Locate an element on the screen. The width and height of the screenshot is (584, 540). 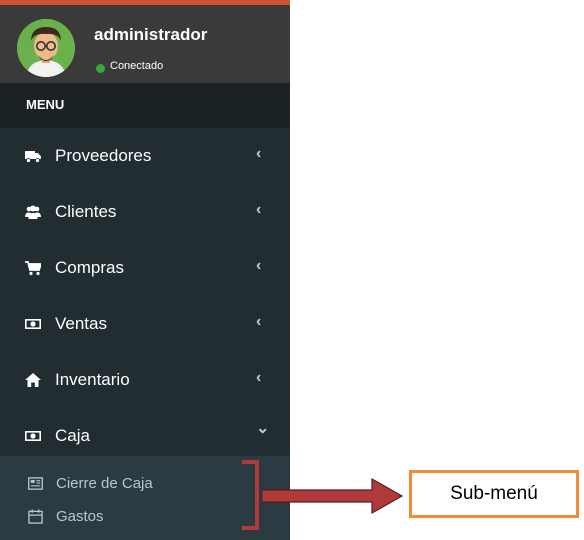
annotation-label: Sub-menú is located at coordinates (494, 493).